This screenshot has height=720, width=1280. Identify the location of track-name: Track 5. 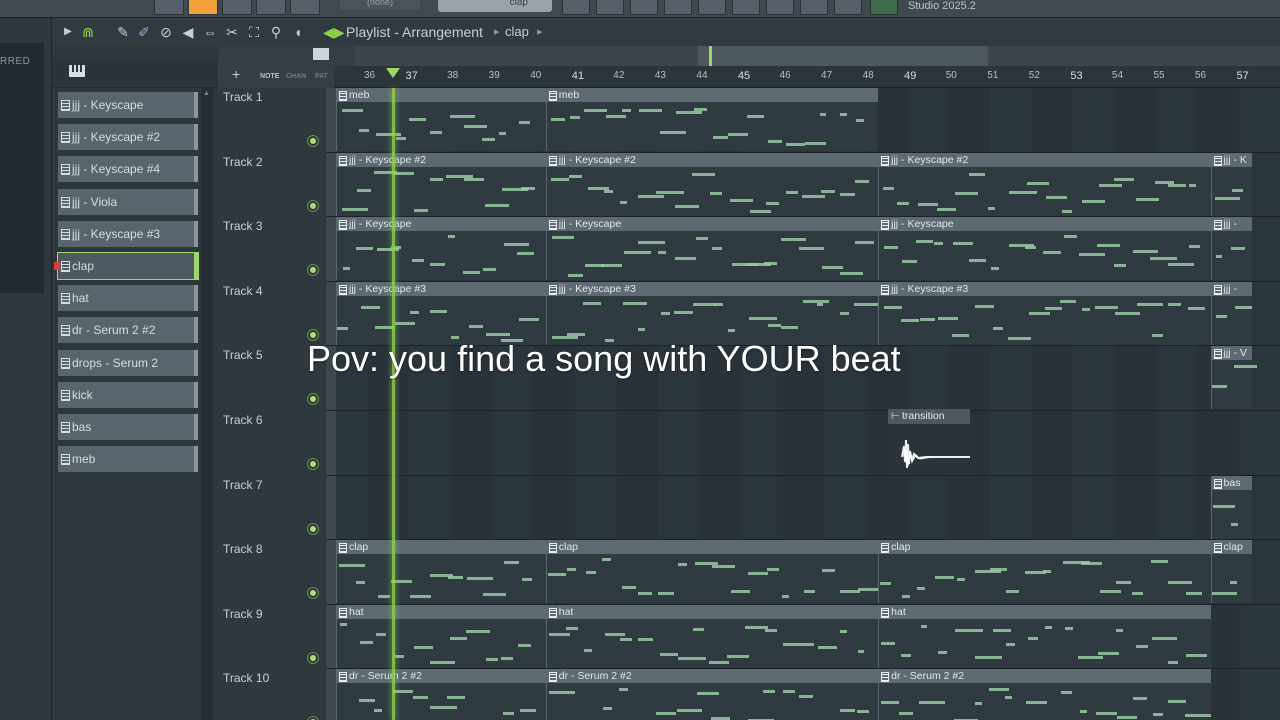
(243, 355).